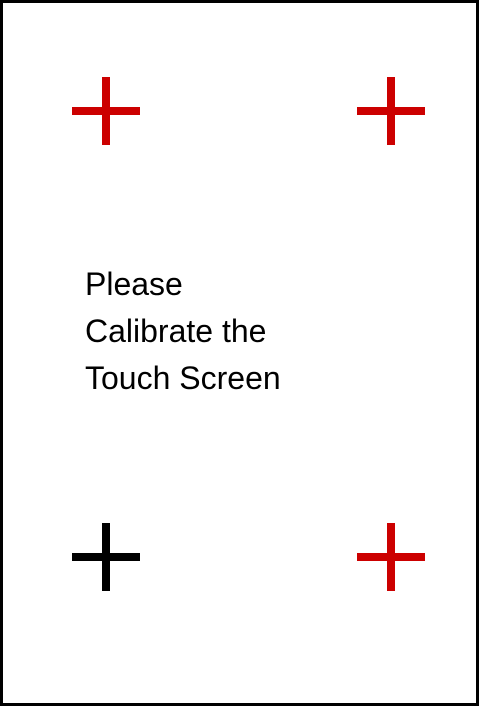 The width and height of the screenshot is (479, 706). Describe the element at coordinates (176, 331) in the screenshot. I see `message-line-2: Calibrate the` at that location.